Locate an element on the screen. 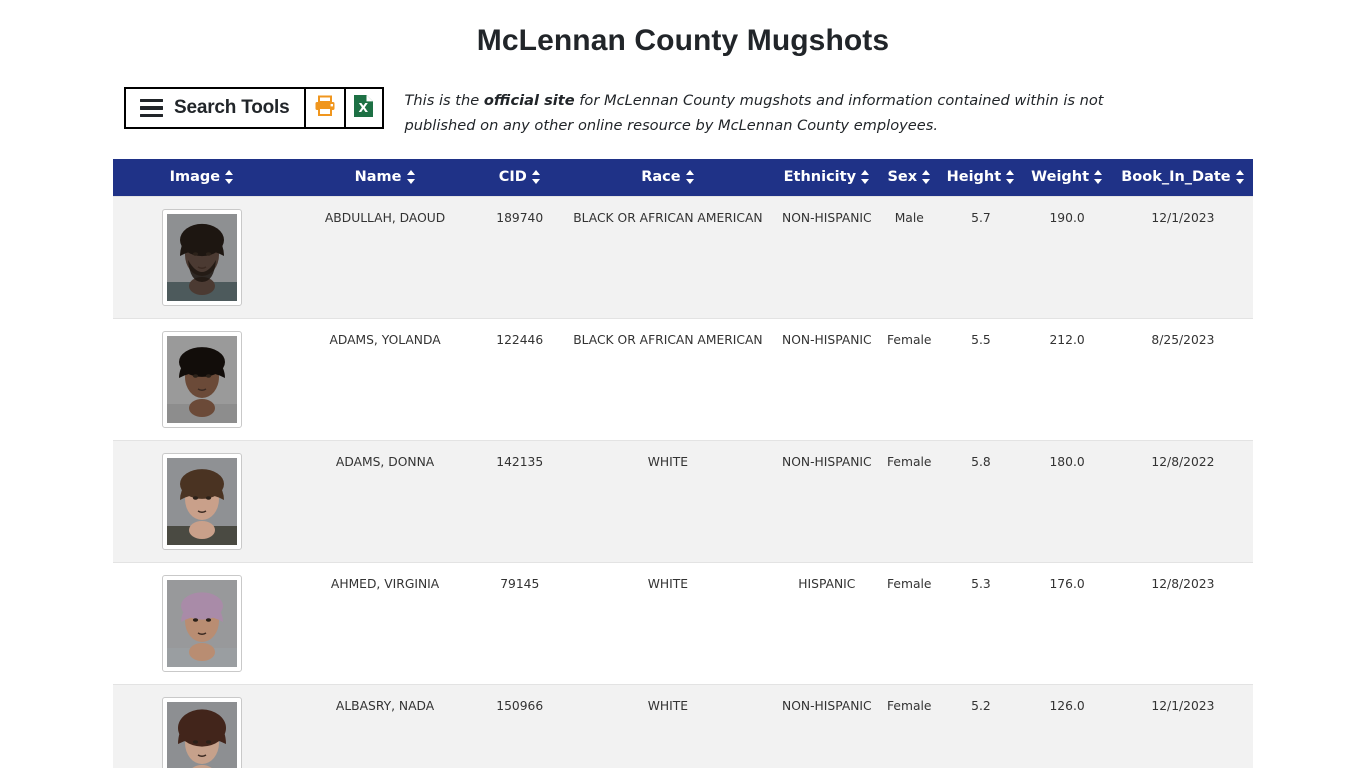 The image size is (1366, 768). cell-weight: 180.0 is located at coordinates (1067, 501).